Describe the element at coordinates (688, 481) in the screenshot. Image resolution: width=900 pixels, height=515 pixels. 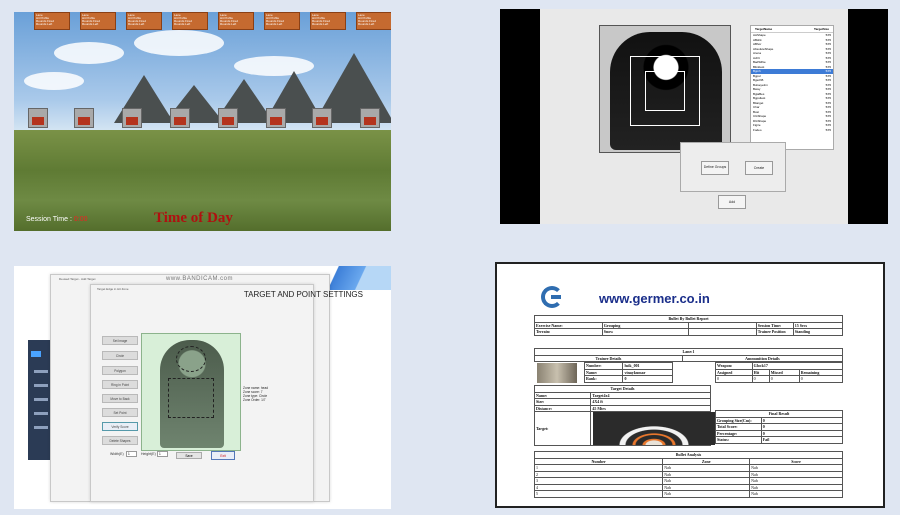
I see `bullet-analysis-rows: 1 Nah Nah 2 Nah Nah 3 Nah Nah 4 Nah Nah 5 Nah Nah` at that location.